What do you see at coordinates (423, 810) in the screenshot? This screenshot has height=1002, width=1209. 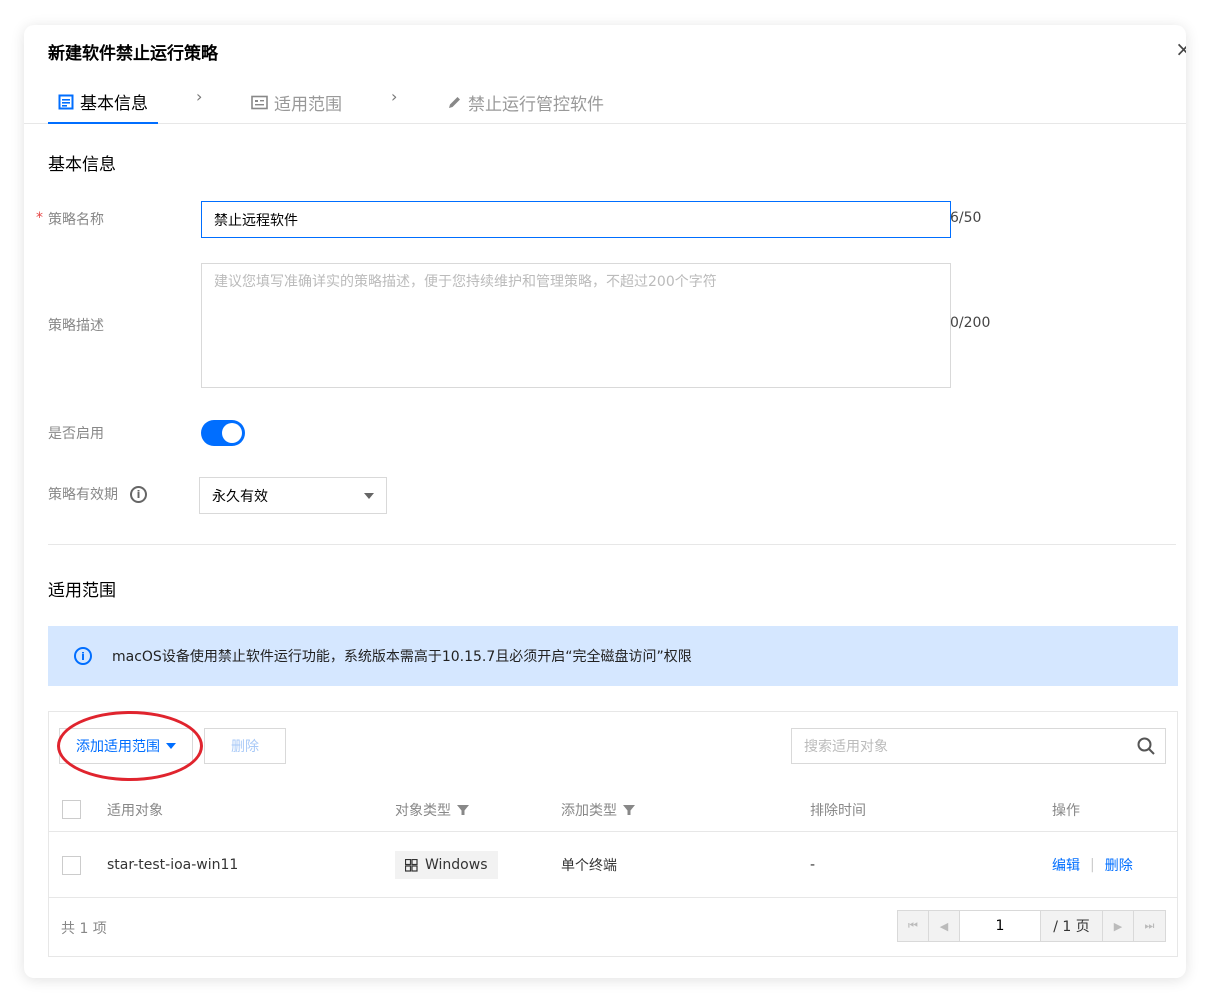 I see `col-object-type-label: 对象类型` at bounding box center [423, 810].